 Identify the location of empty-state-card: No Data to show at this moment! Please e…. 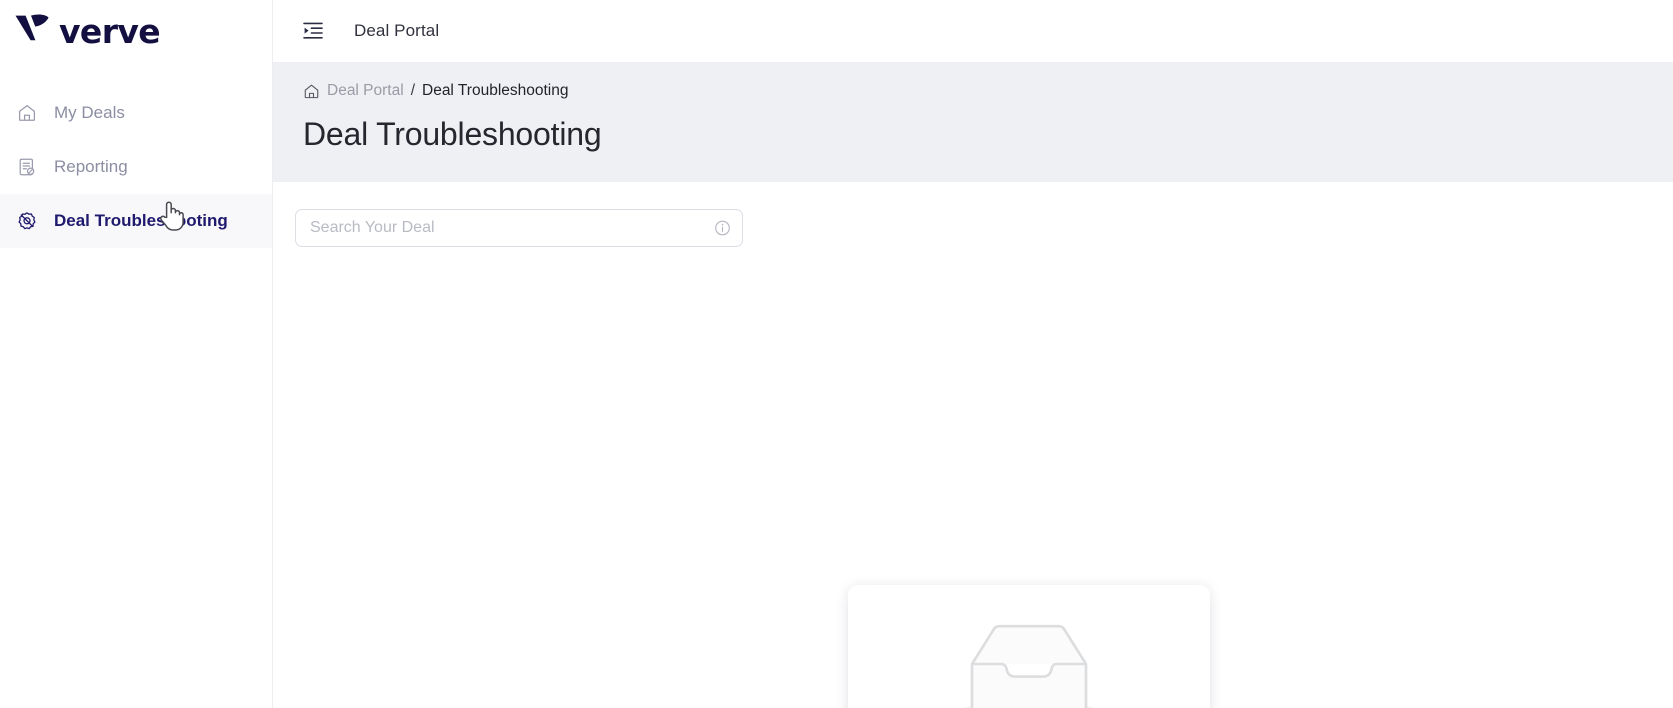
(1029, 646).